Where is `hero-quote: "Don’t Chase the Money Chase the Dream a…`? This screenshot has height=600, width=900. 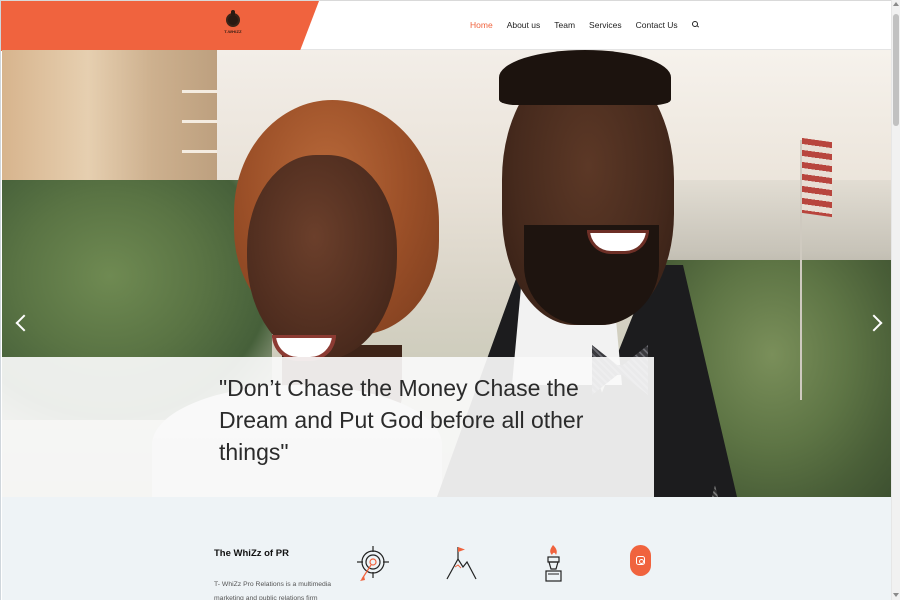
hero-quote: "Don’t Chase the Money Chase the Dream a… is located at coordinates (401, 420).